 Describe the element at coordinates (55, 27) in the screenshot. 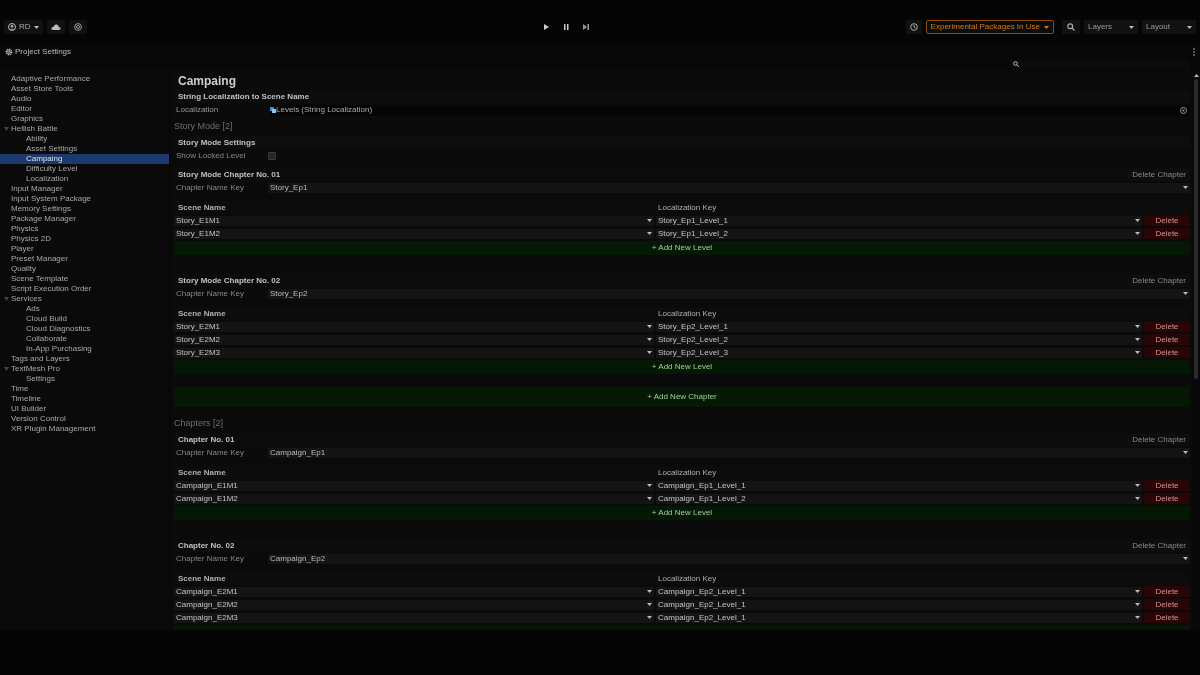

I see `cloud-button` at that location.